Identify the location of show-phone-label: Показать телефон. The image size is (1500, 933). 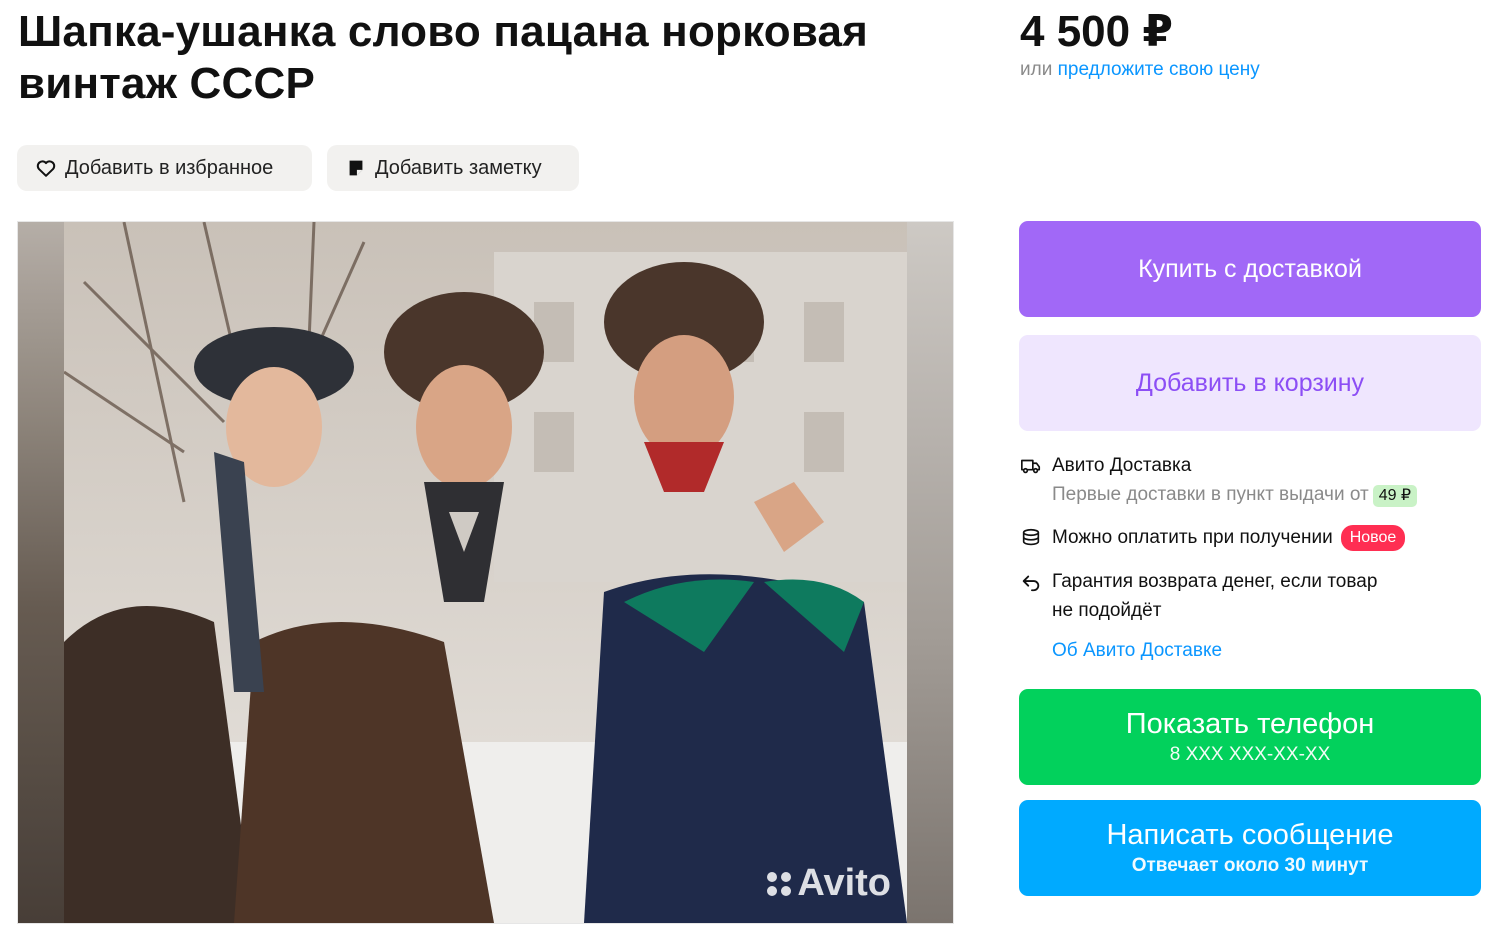
(1250, 724).